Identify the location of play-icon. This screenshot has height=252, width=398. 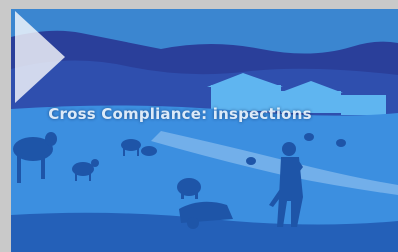
(39, 57).